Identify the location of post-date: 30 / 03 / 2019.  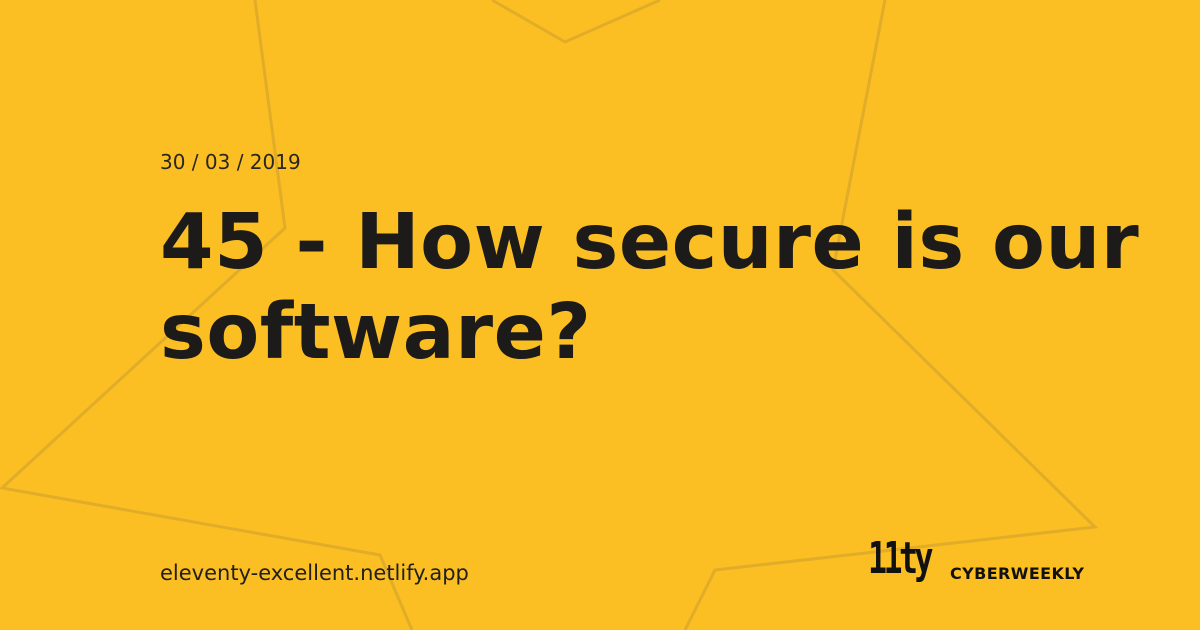
(230, 162).